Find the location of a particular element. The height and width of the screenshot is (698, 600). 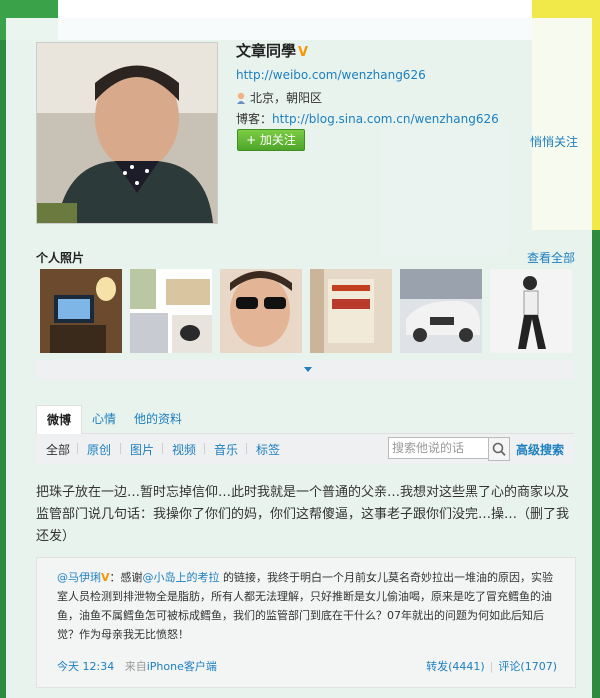

photos-title: 个人照片 is located at coordinates (60, 258).